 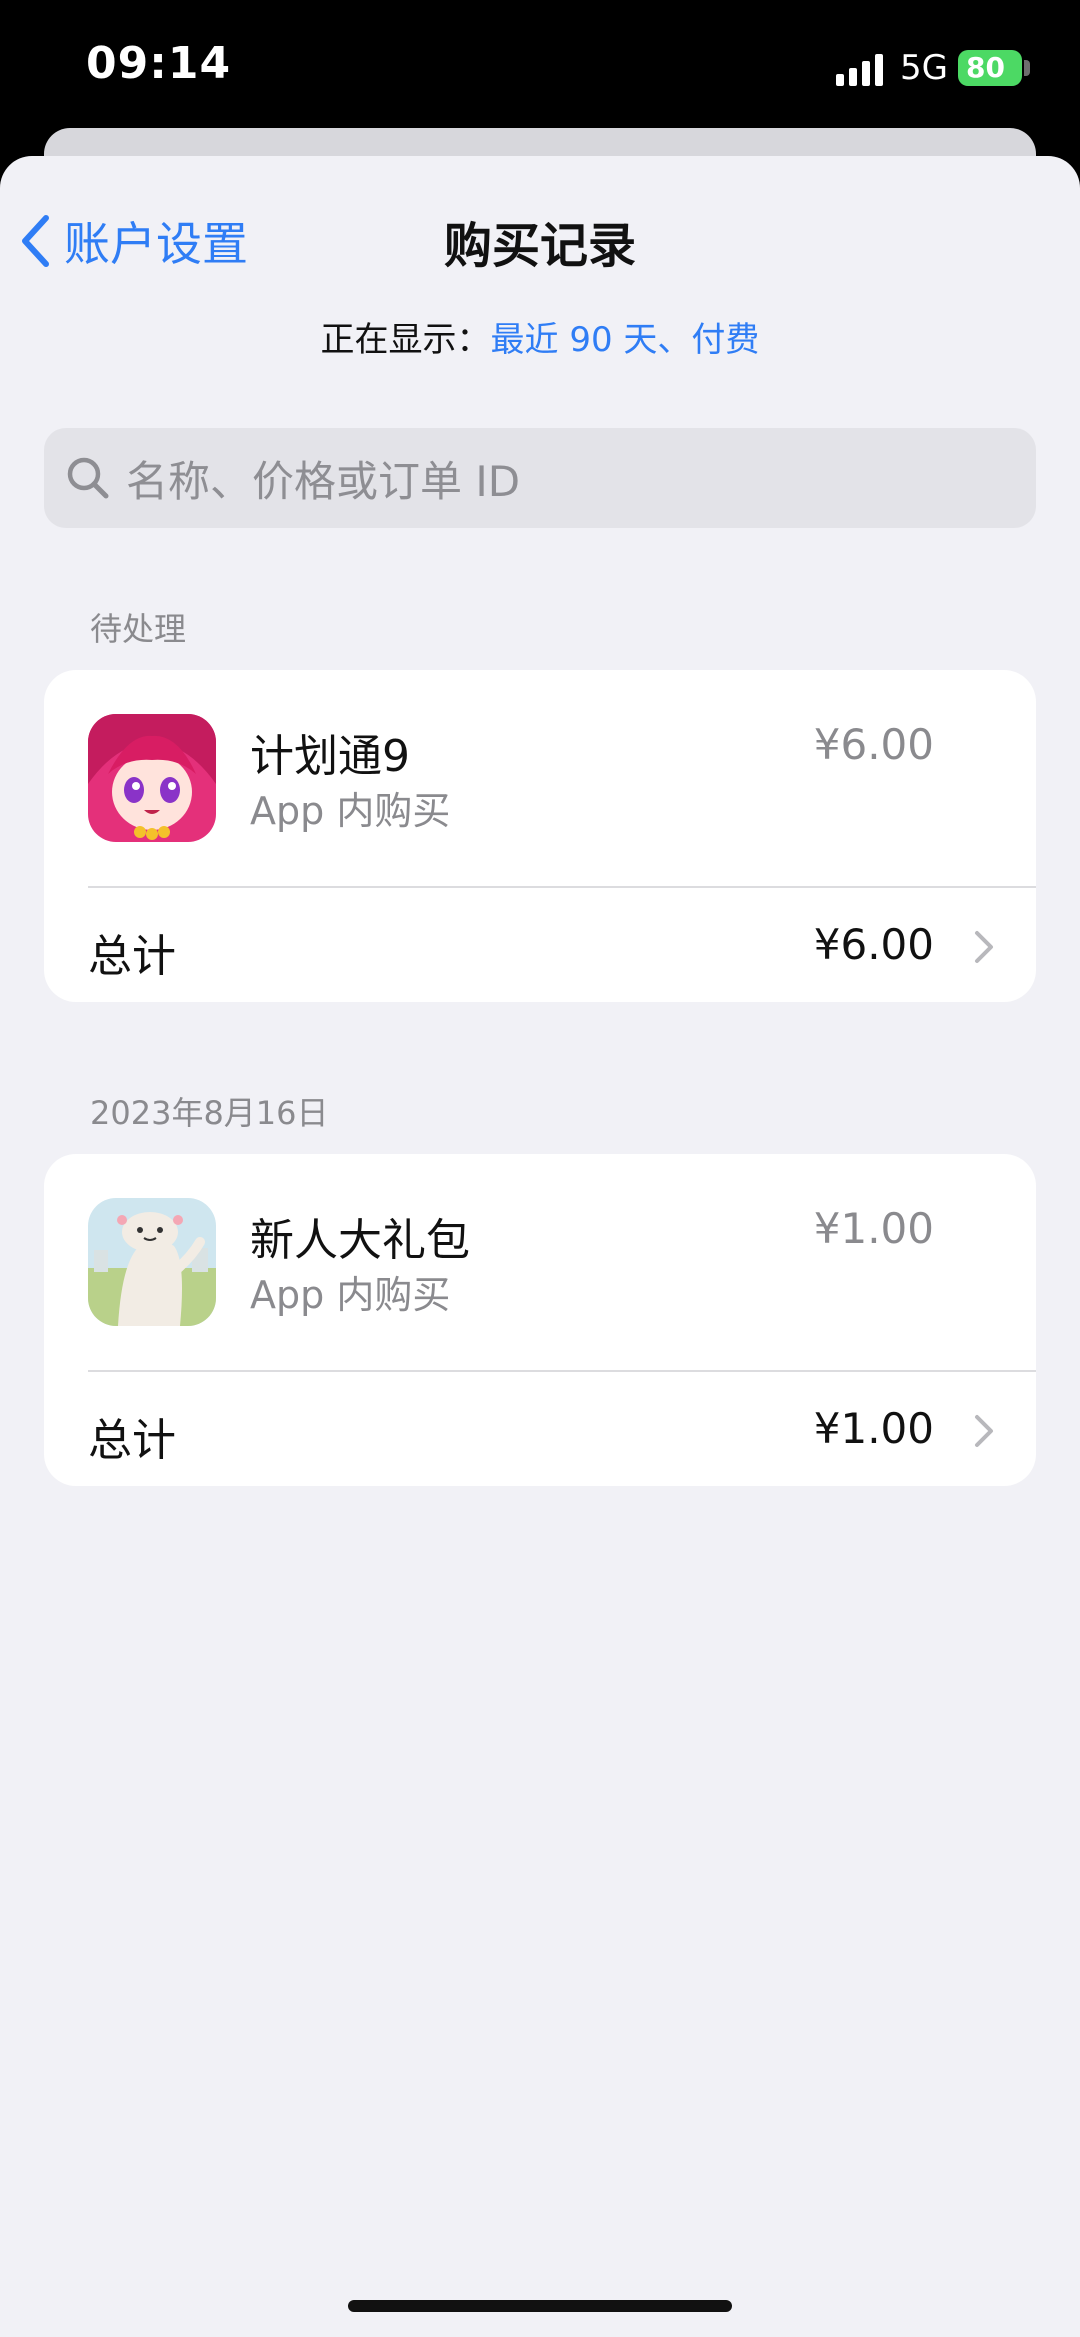 I want to click on total-row: 总计 ¥1.00, so click(x=540, y=1429).